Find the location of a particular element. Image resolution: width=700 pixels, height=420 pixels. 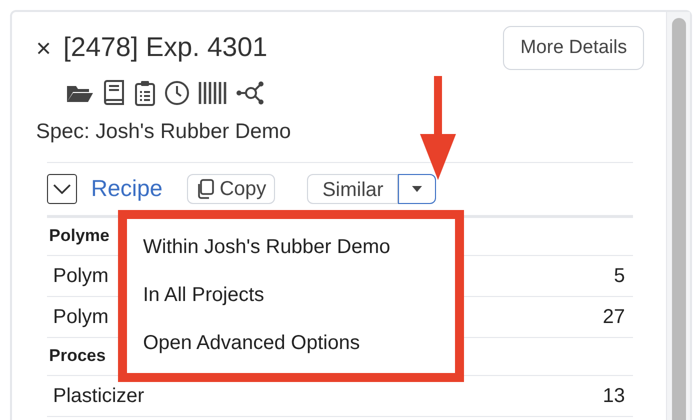

row-value: 5 is located at coordinates (619, 276).